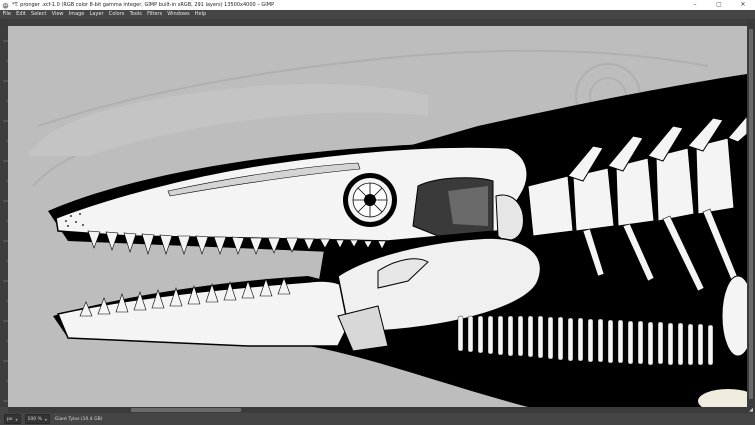 This screenshot has width=755, height=425. Describe the element at coordinates (5, 5) in the screenshot. I see `gimp-icon` at that location.